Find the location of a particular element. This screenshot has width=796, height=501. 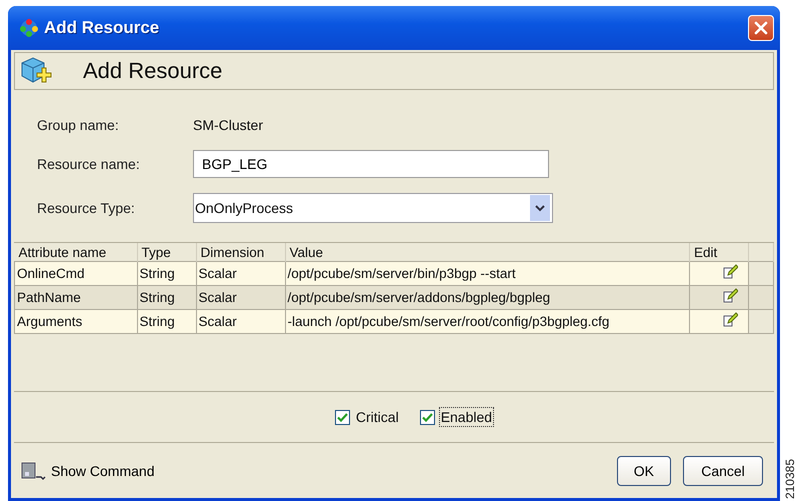

close-icon is located at coordinates (761, 28).